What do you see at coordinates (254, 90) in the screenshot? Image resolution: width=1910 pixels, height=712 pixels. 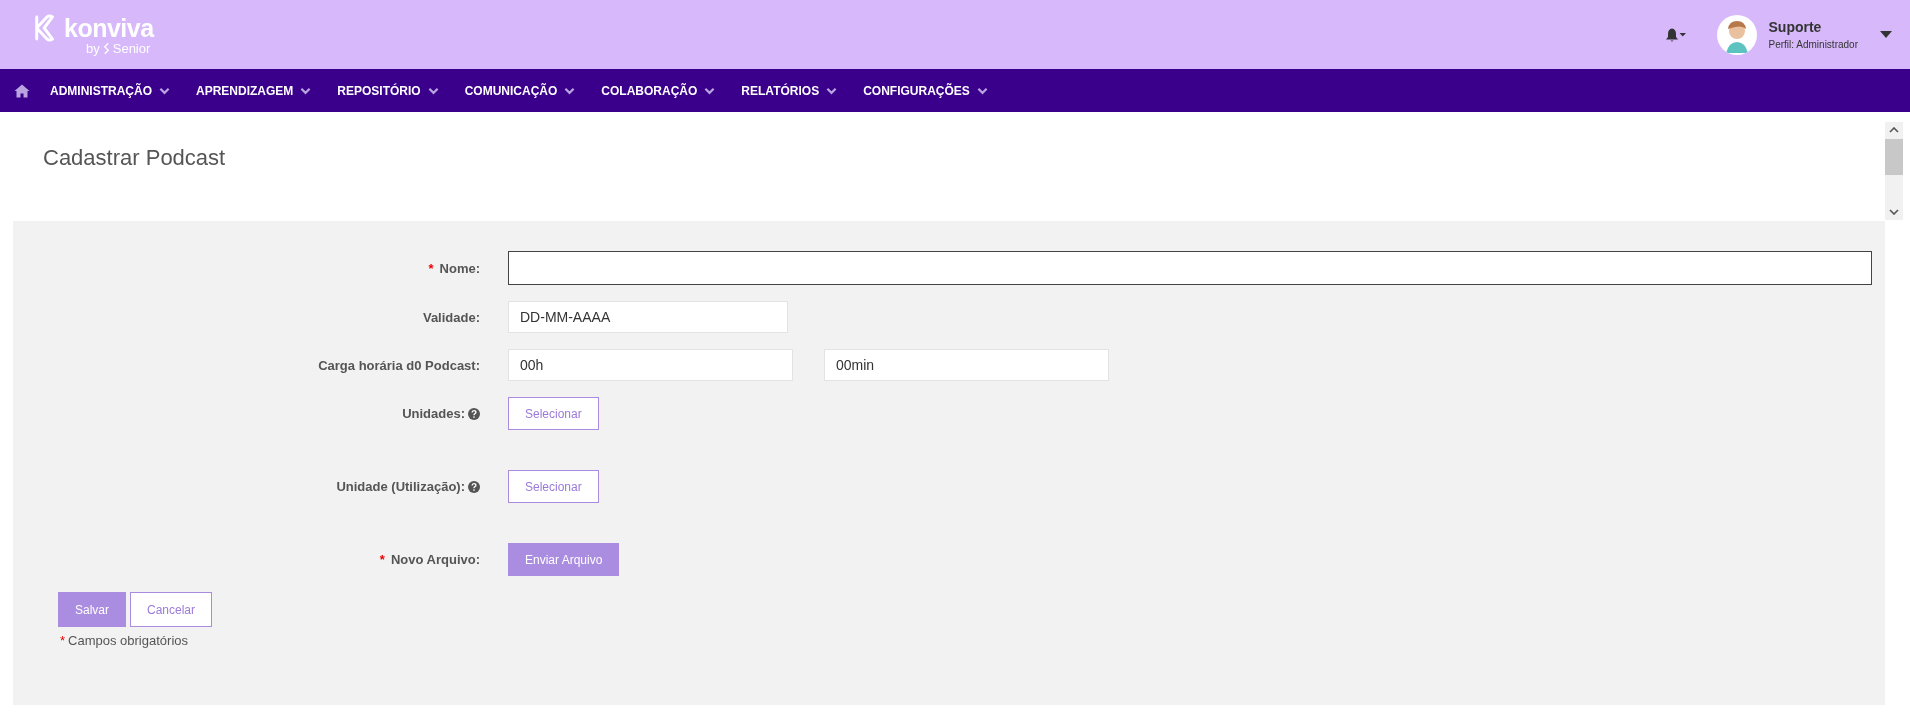 I see `nav-menu-item: APRENDIZAGEM` at bounding box center [254, 90].